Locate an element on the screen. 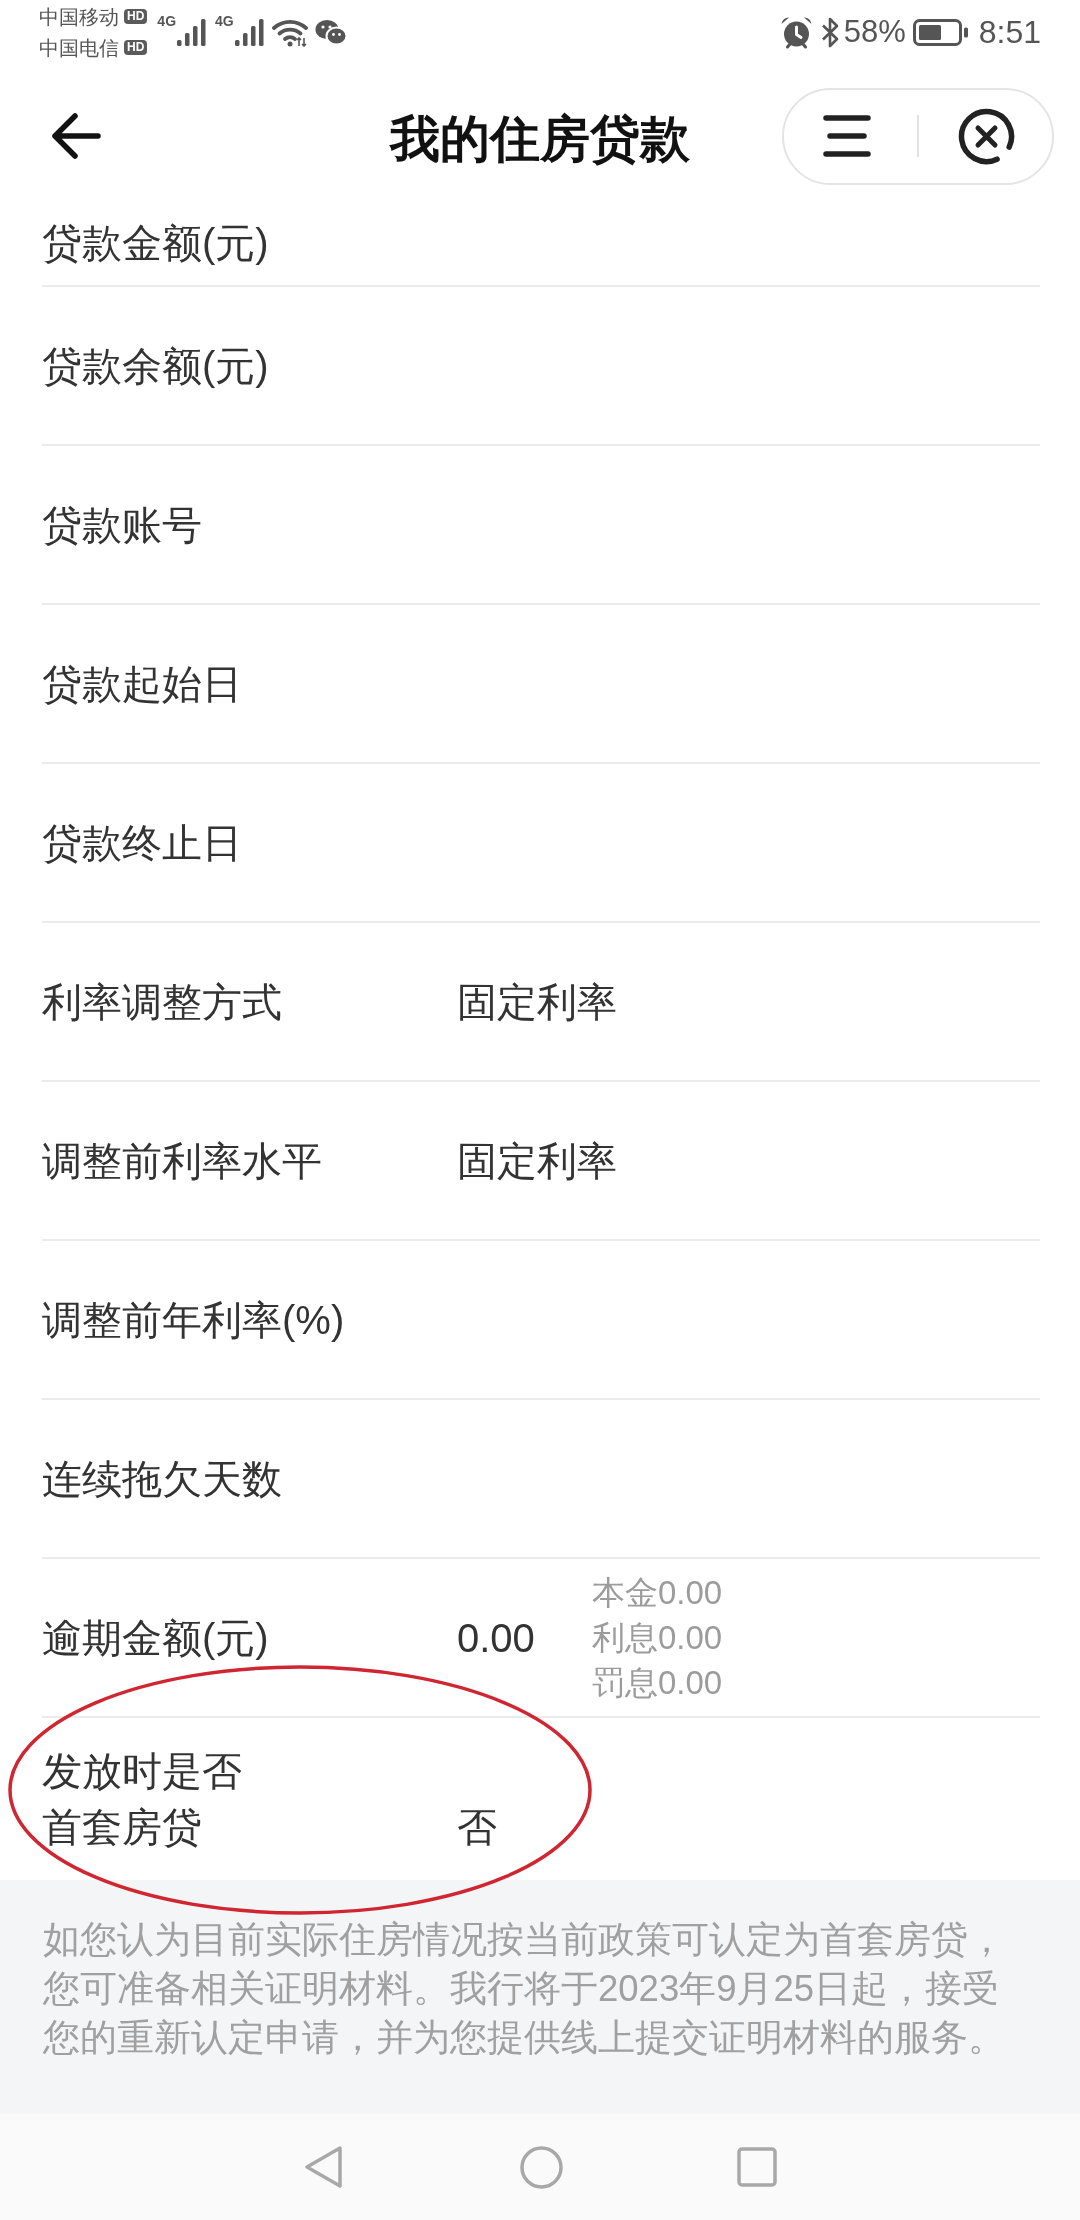  alarm-icon is located at coordinates (796, 32).